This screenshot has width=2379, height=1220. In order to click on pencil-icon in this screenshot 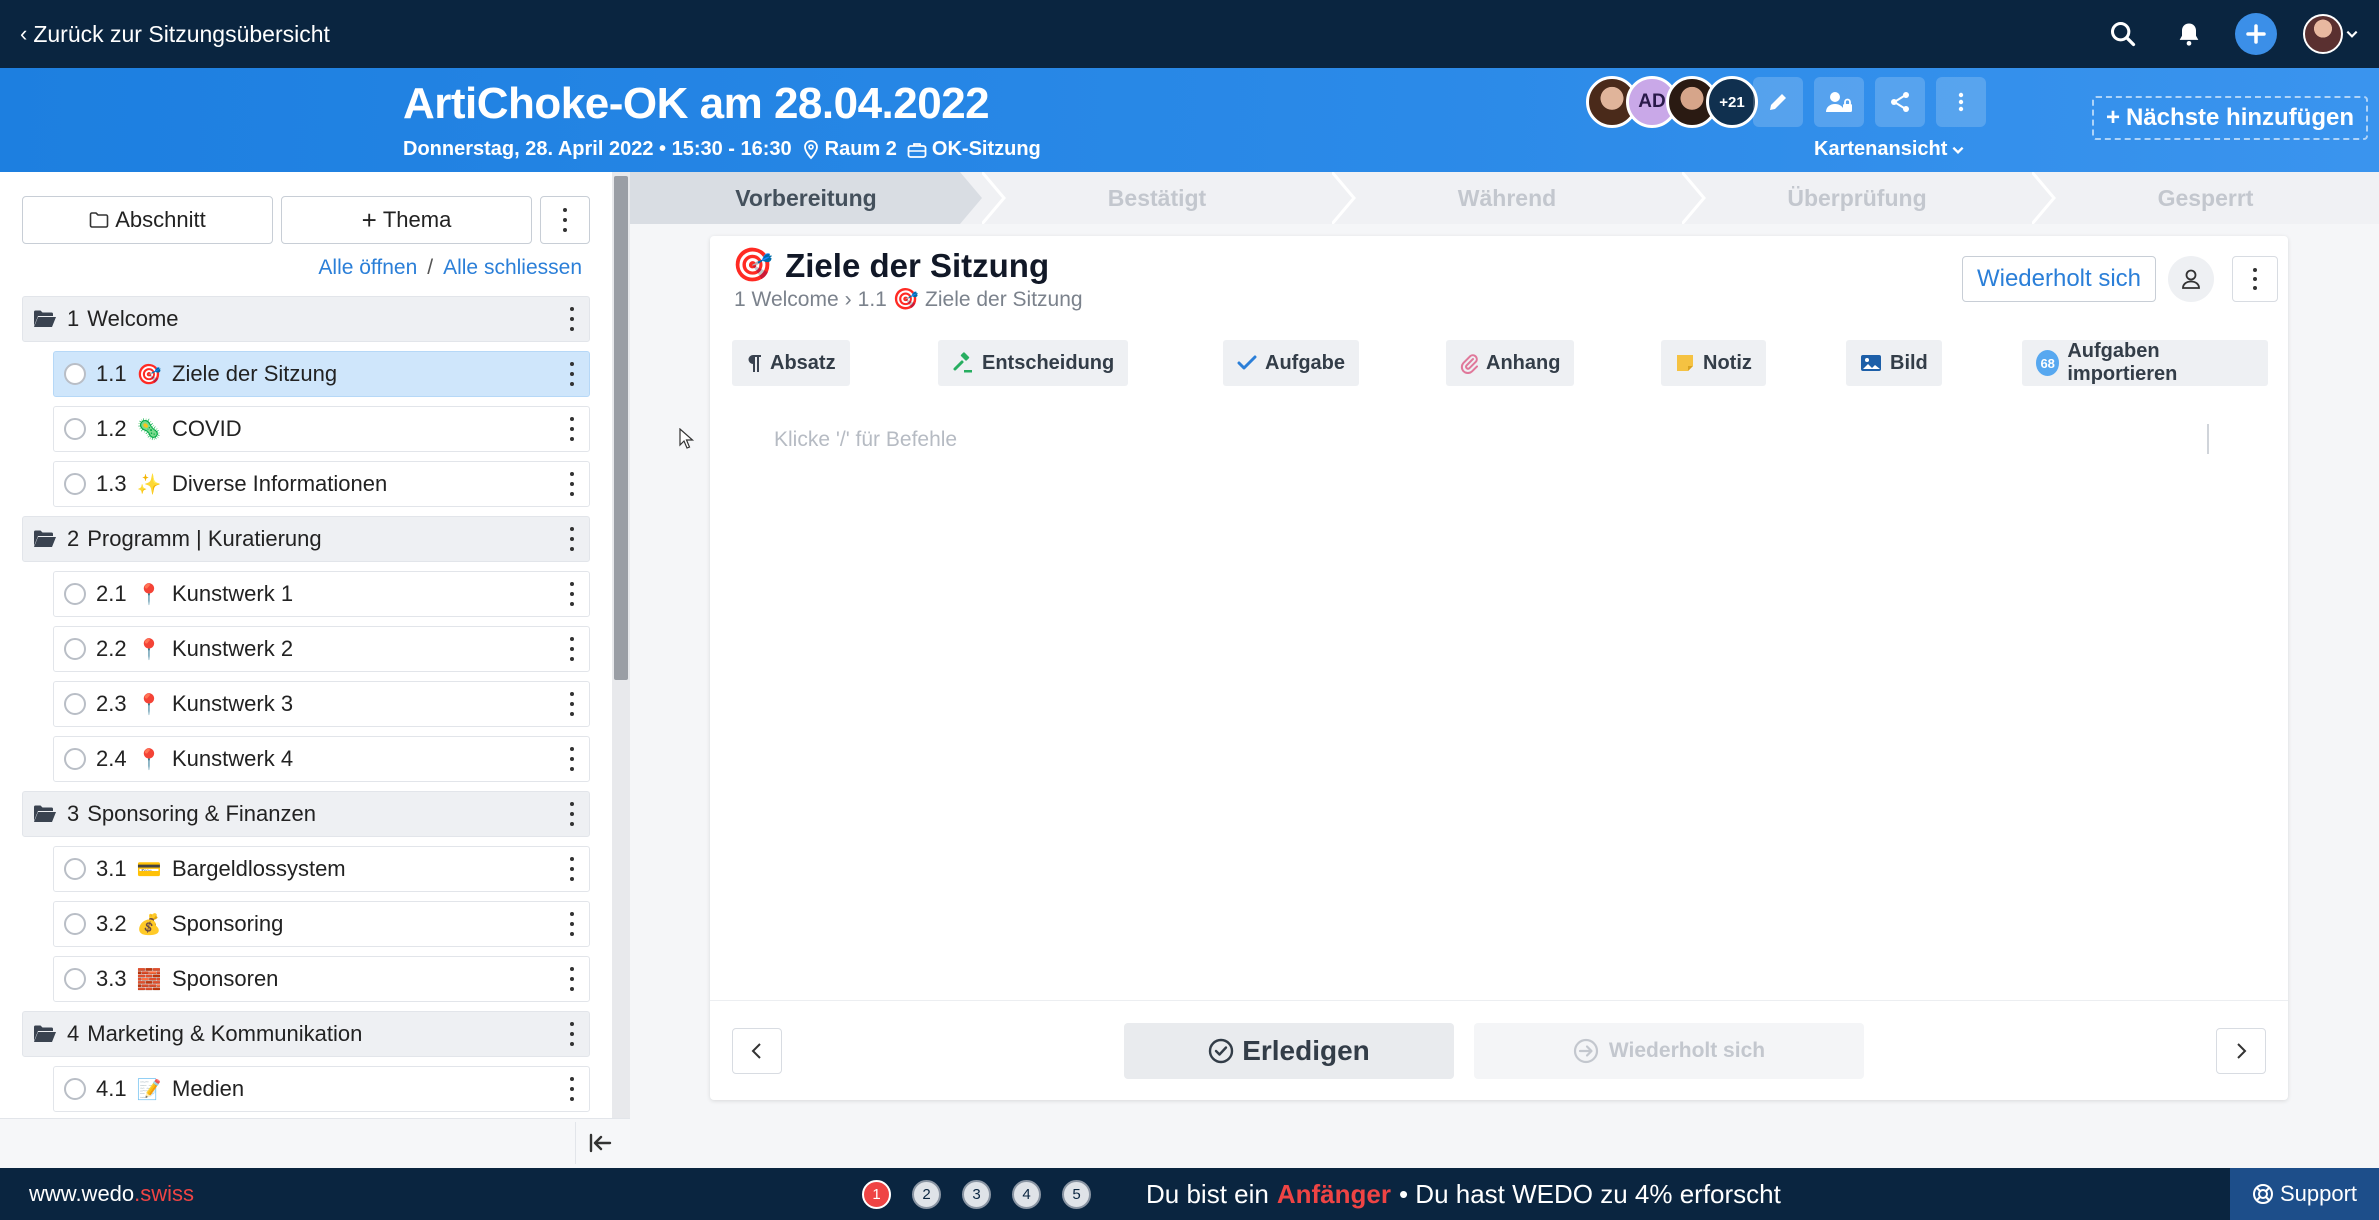, I will do `click(1778, 102)`.